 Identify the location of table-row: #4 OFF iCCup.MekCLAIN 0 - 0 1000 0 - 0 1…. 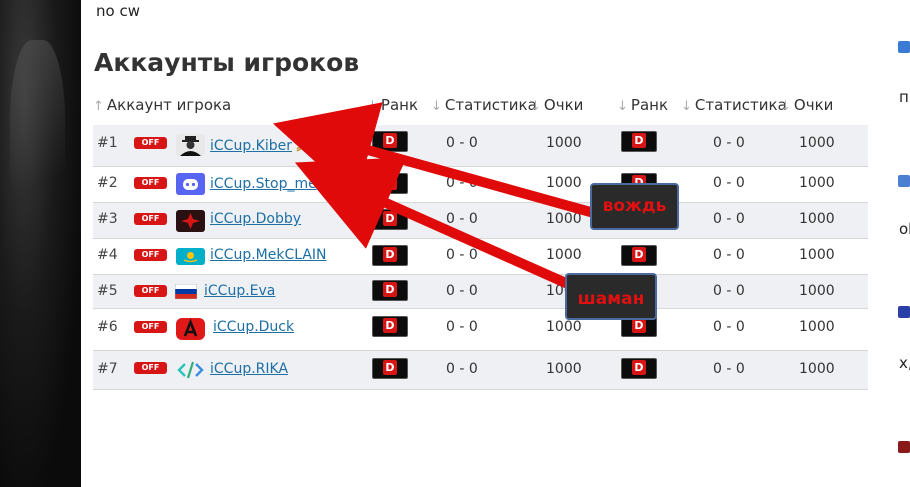
(480, 257).